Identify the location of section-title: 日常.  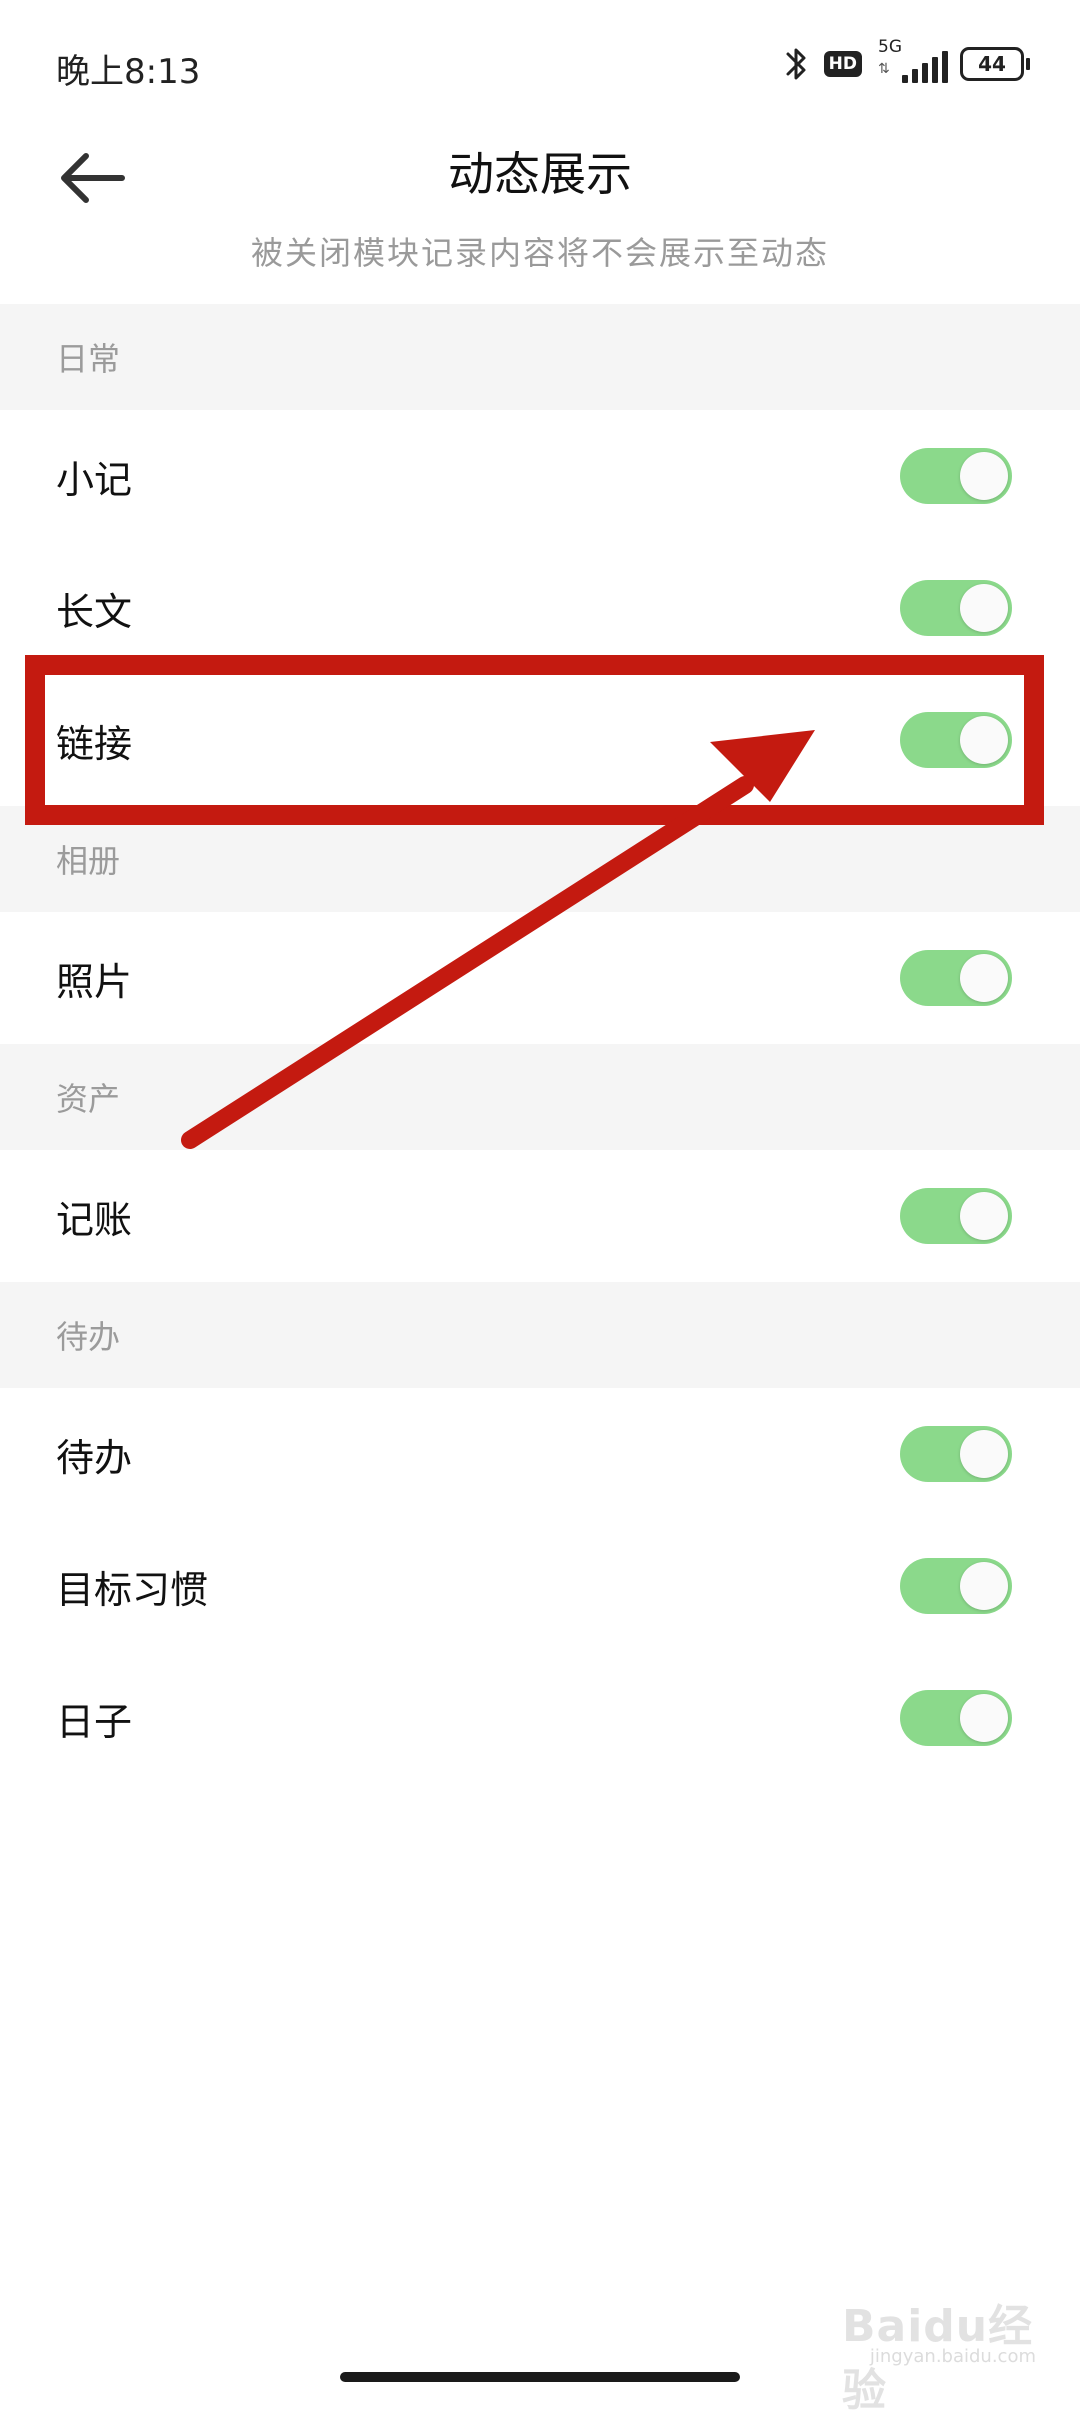
(88, 359).